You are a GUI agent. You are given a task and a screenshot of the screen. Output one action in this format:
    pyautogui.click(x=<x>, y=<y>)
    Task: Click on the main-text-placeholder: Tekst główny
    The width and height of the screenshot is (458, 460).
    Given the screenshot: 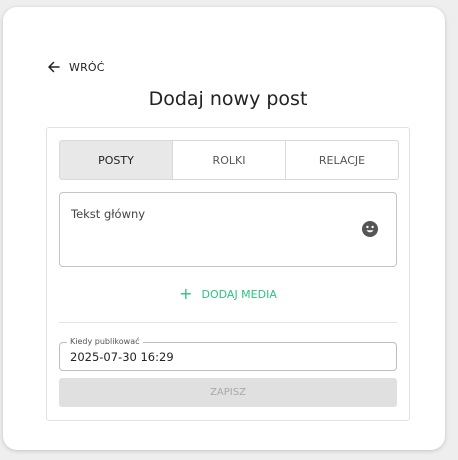 What is the action you would take?
    pyautogui.click(x=108, y=214)
    